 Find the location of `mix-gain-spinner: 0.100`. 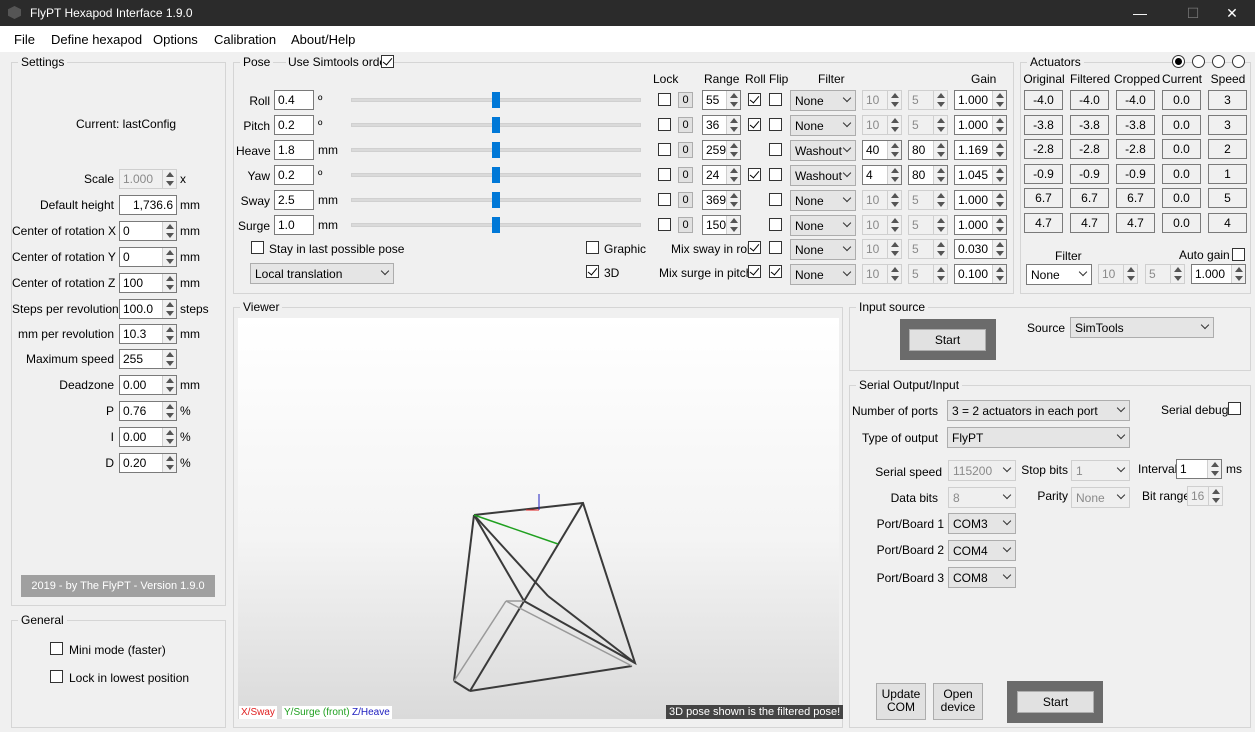

mix-gain-spinner: 0.100 is located at coordinates (980, 274).